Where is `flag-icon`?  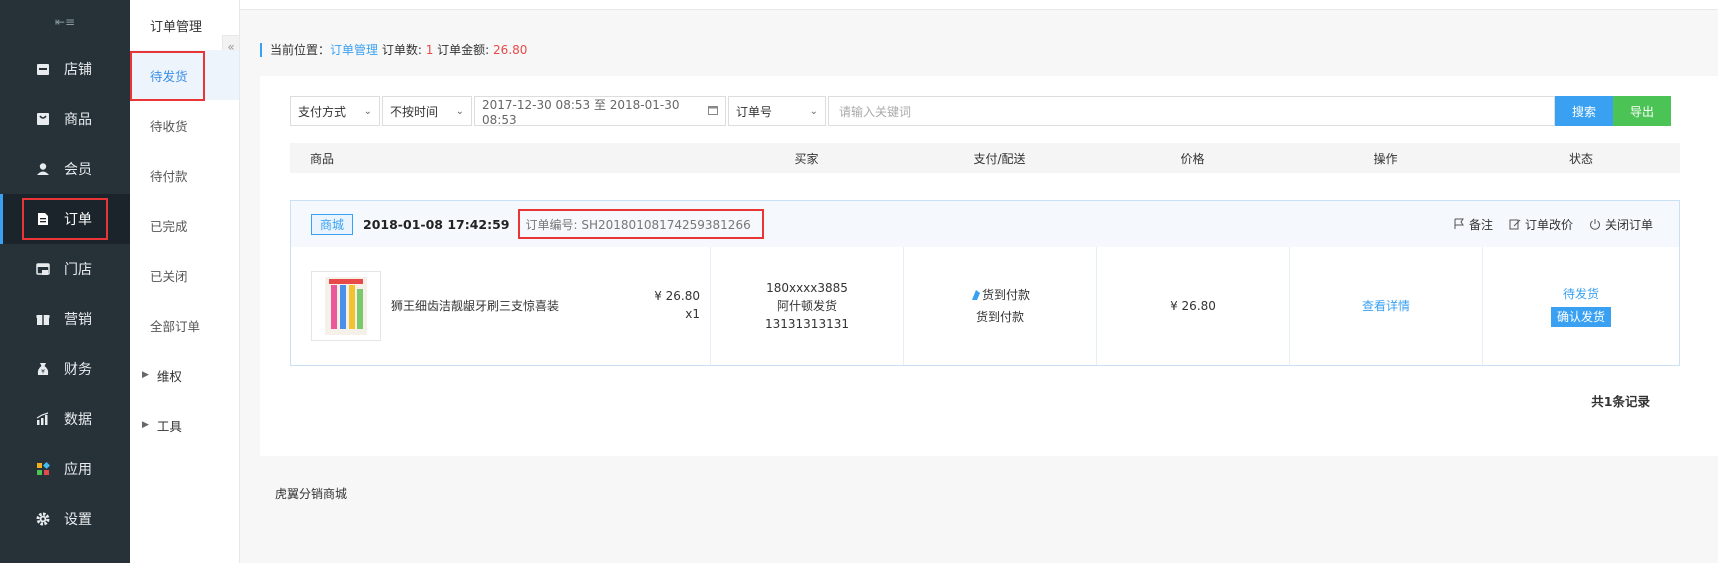 flag-icon is located at coordinates (1459, 223).